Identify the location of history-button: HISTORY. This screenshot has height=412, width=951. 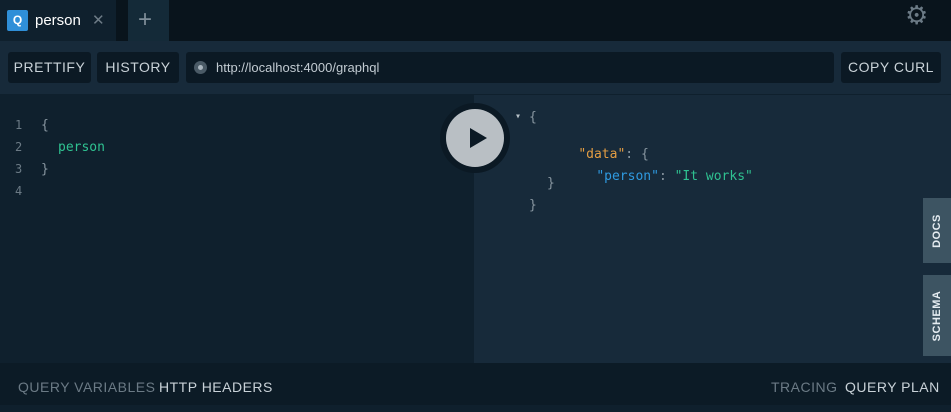
(138, 67).